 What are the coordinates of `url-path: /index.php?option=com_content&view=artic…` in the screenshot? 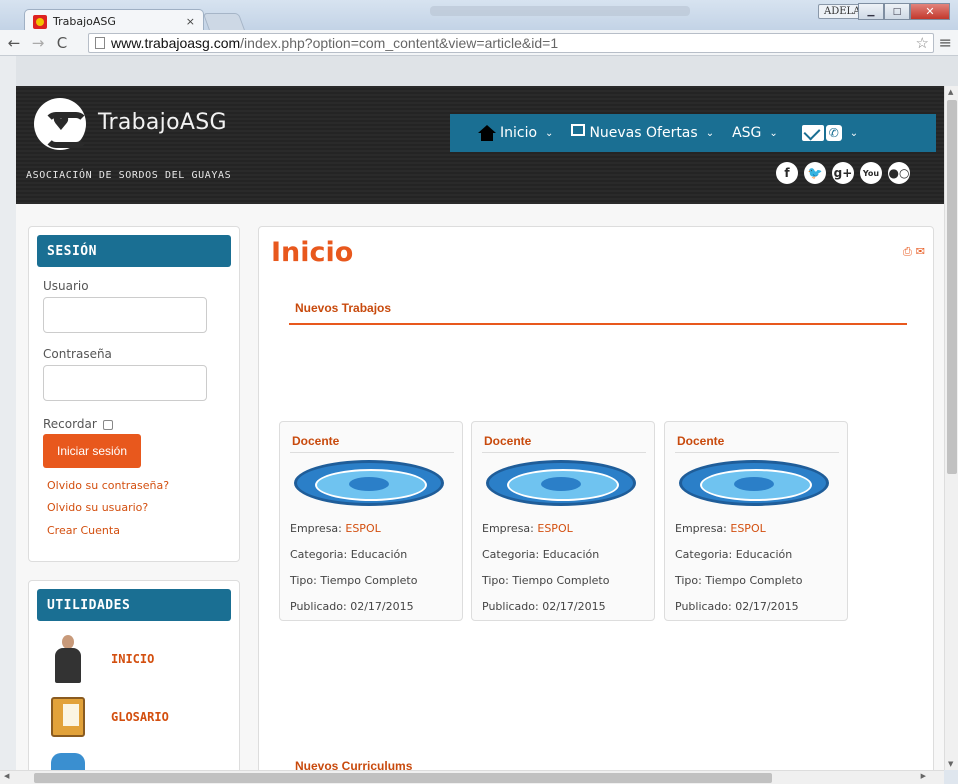 It's located at (399, 43).